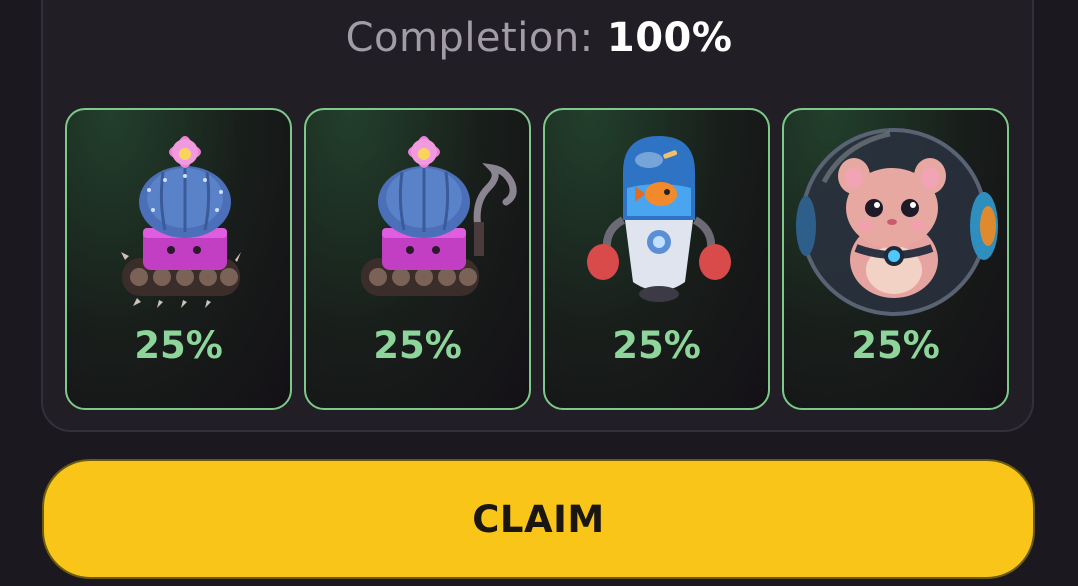  Describe the element at coordinates (659, 219) in the screenshot. I see `fish-robot-boxer-icon` at that location.